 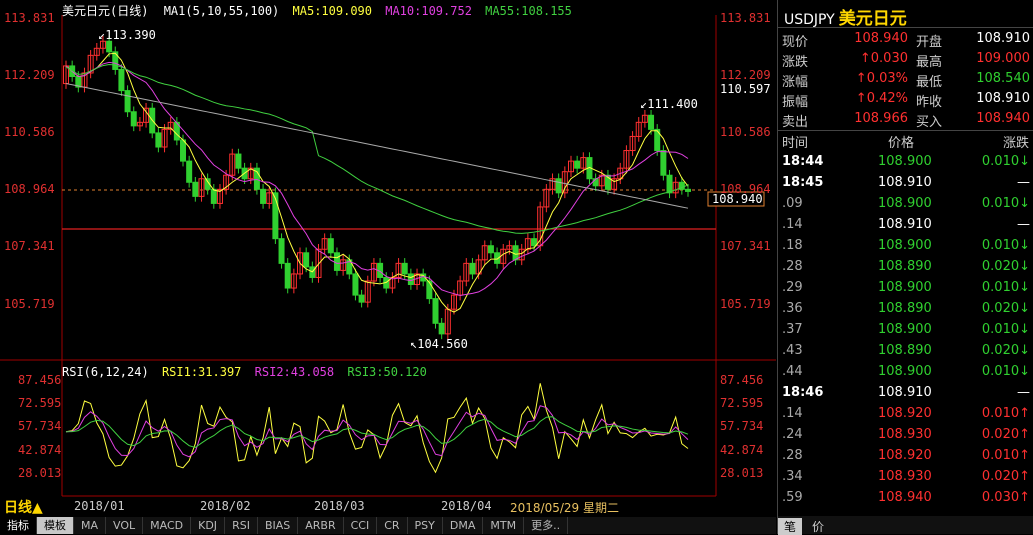 I want to click on tab-ticks: 笔, so click(x=790, y=526).